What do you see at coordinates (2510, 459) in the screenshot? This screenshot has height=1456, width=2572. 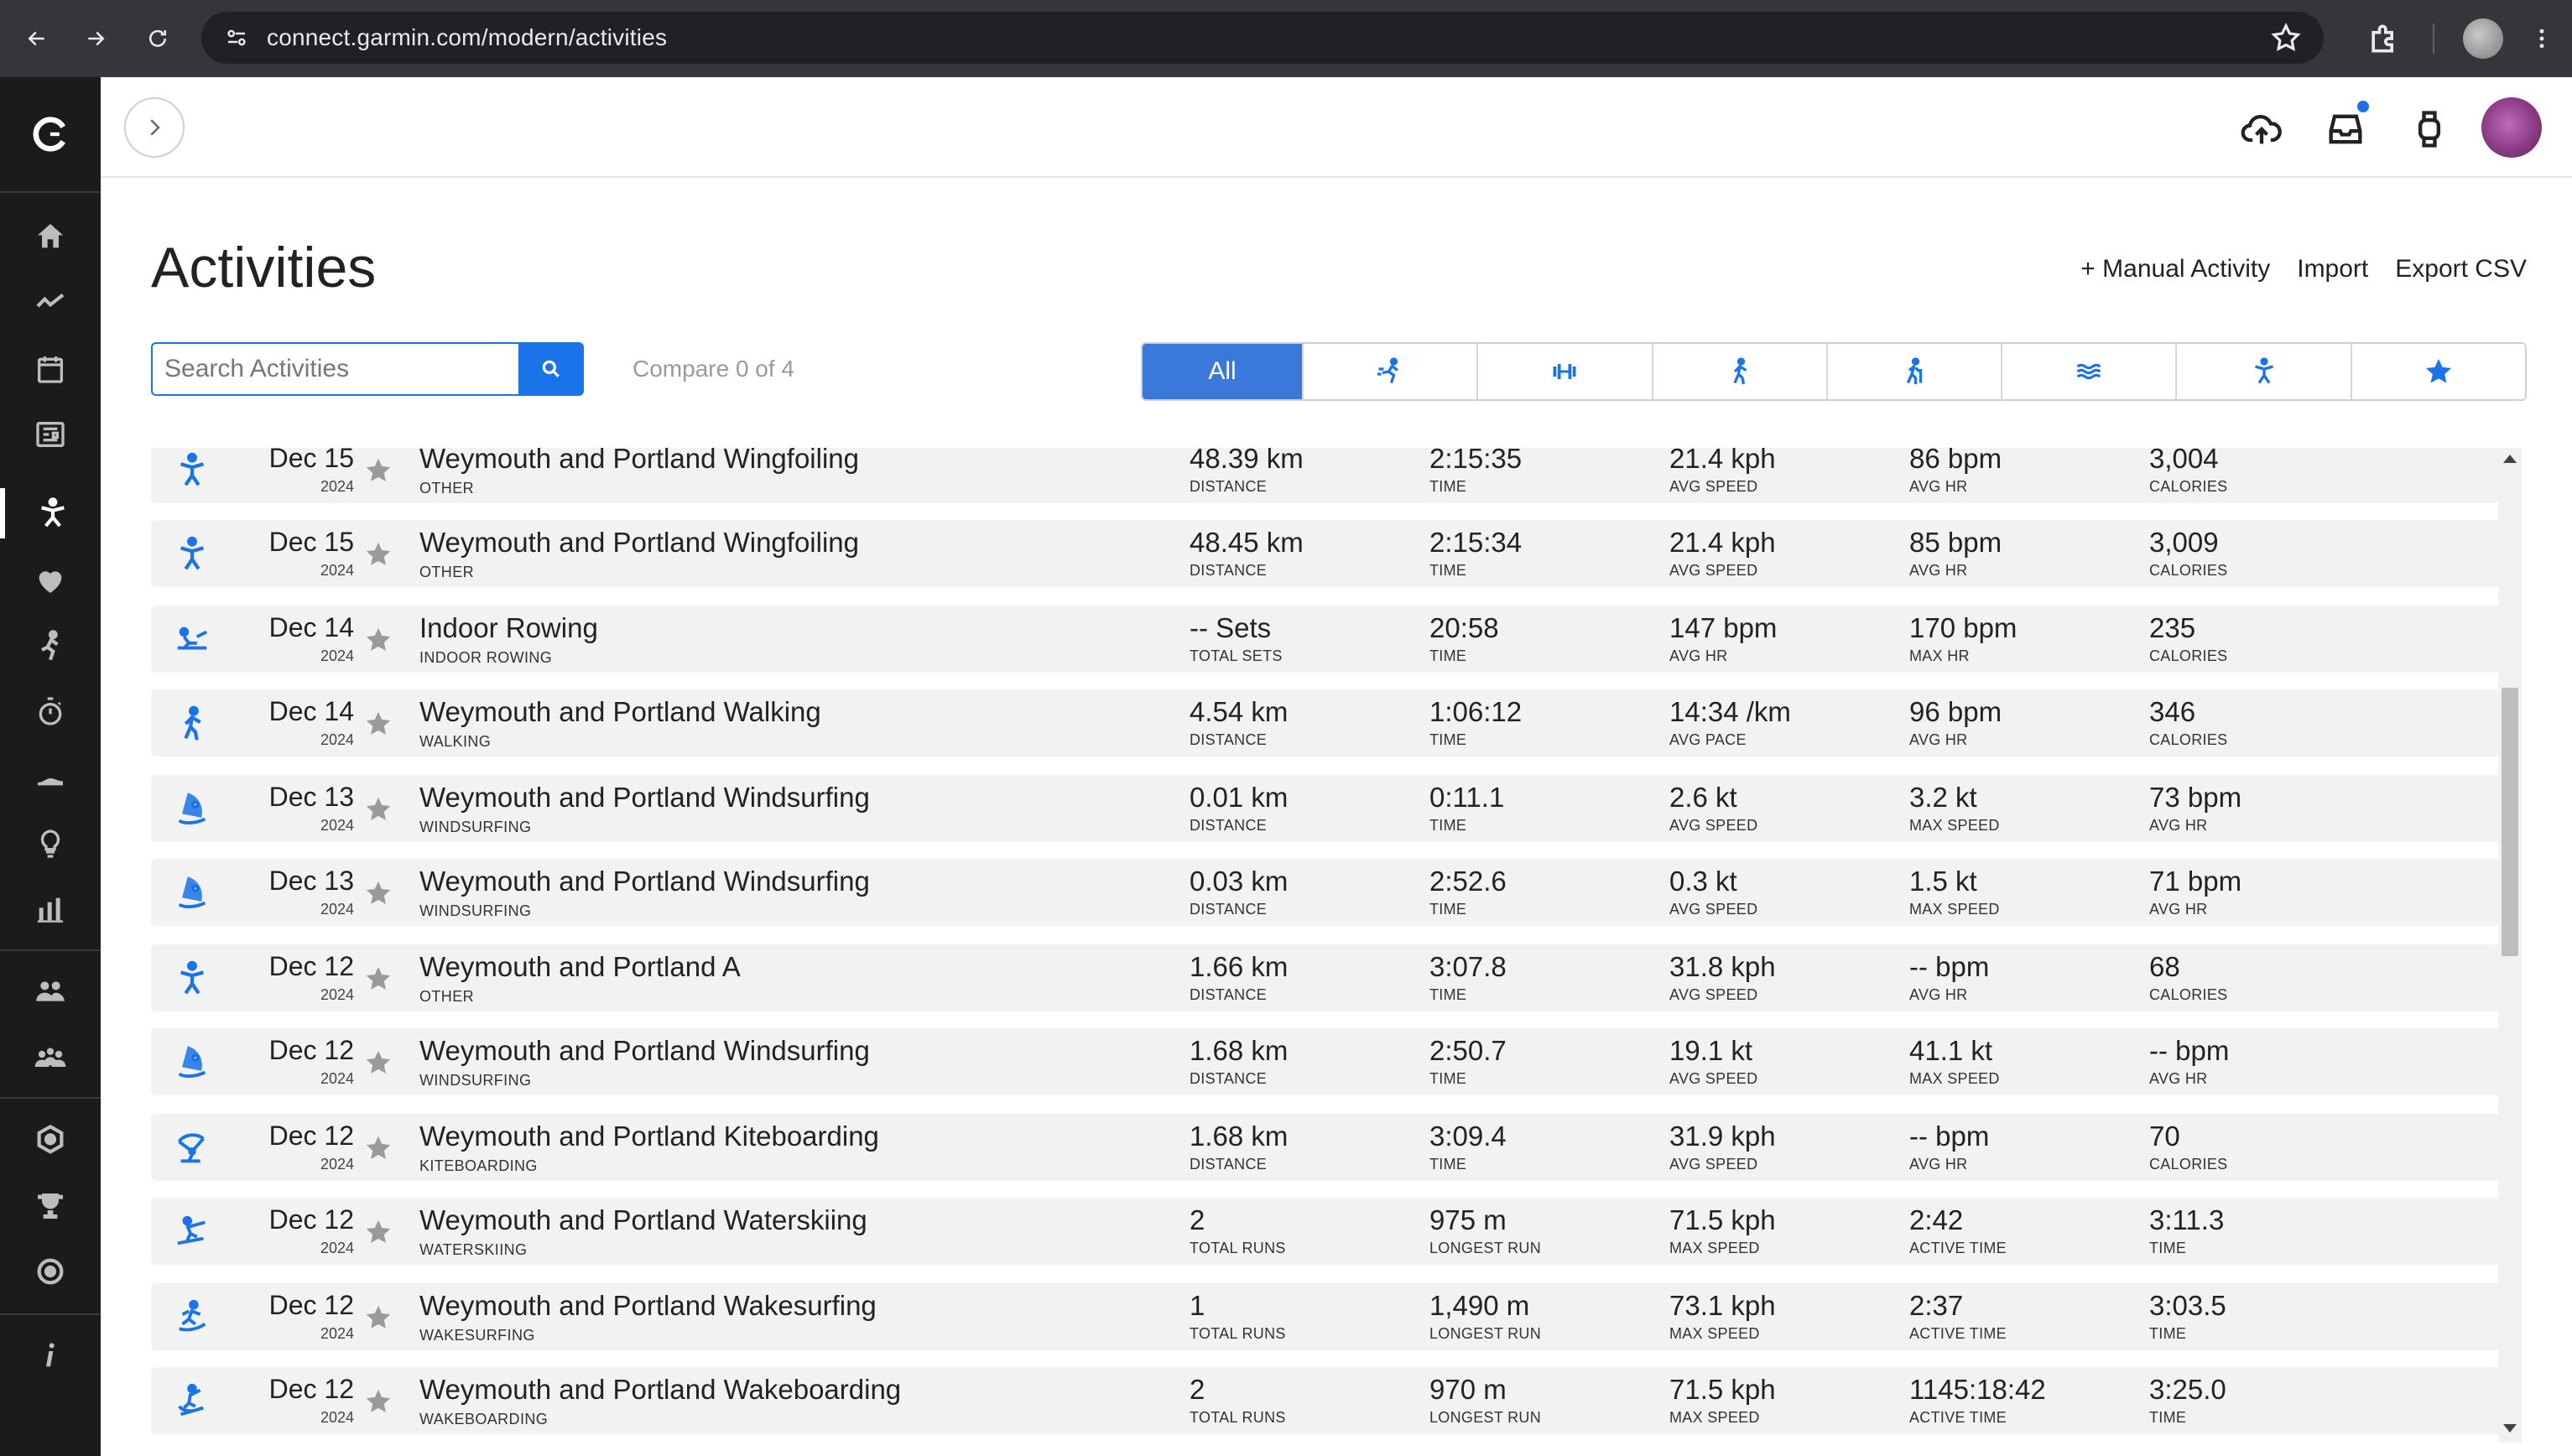 I see `scroll-up-arrow` at bounding box center [2510, 459].